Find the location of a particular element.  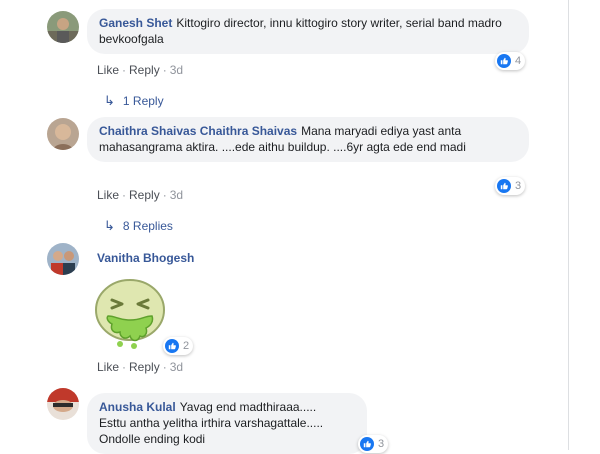

comment-author: Chaithra Shaivas Chaithra Shaivas is located at coordinates (198, 131).